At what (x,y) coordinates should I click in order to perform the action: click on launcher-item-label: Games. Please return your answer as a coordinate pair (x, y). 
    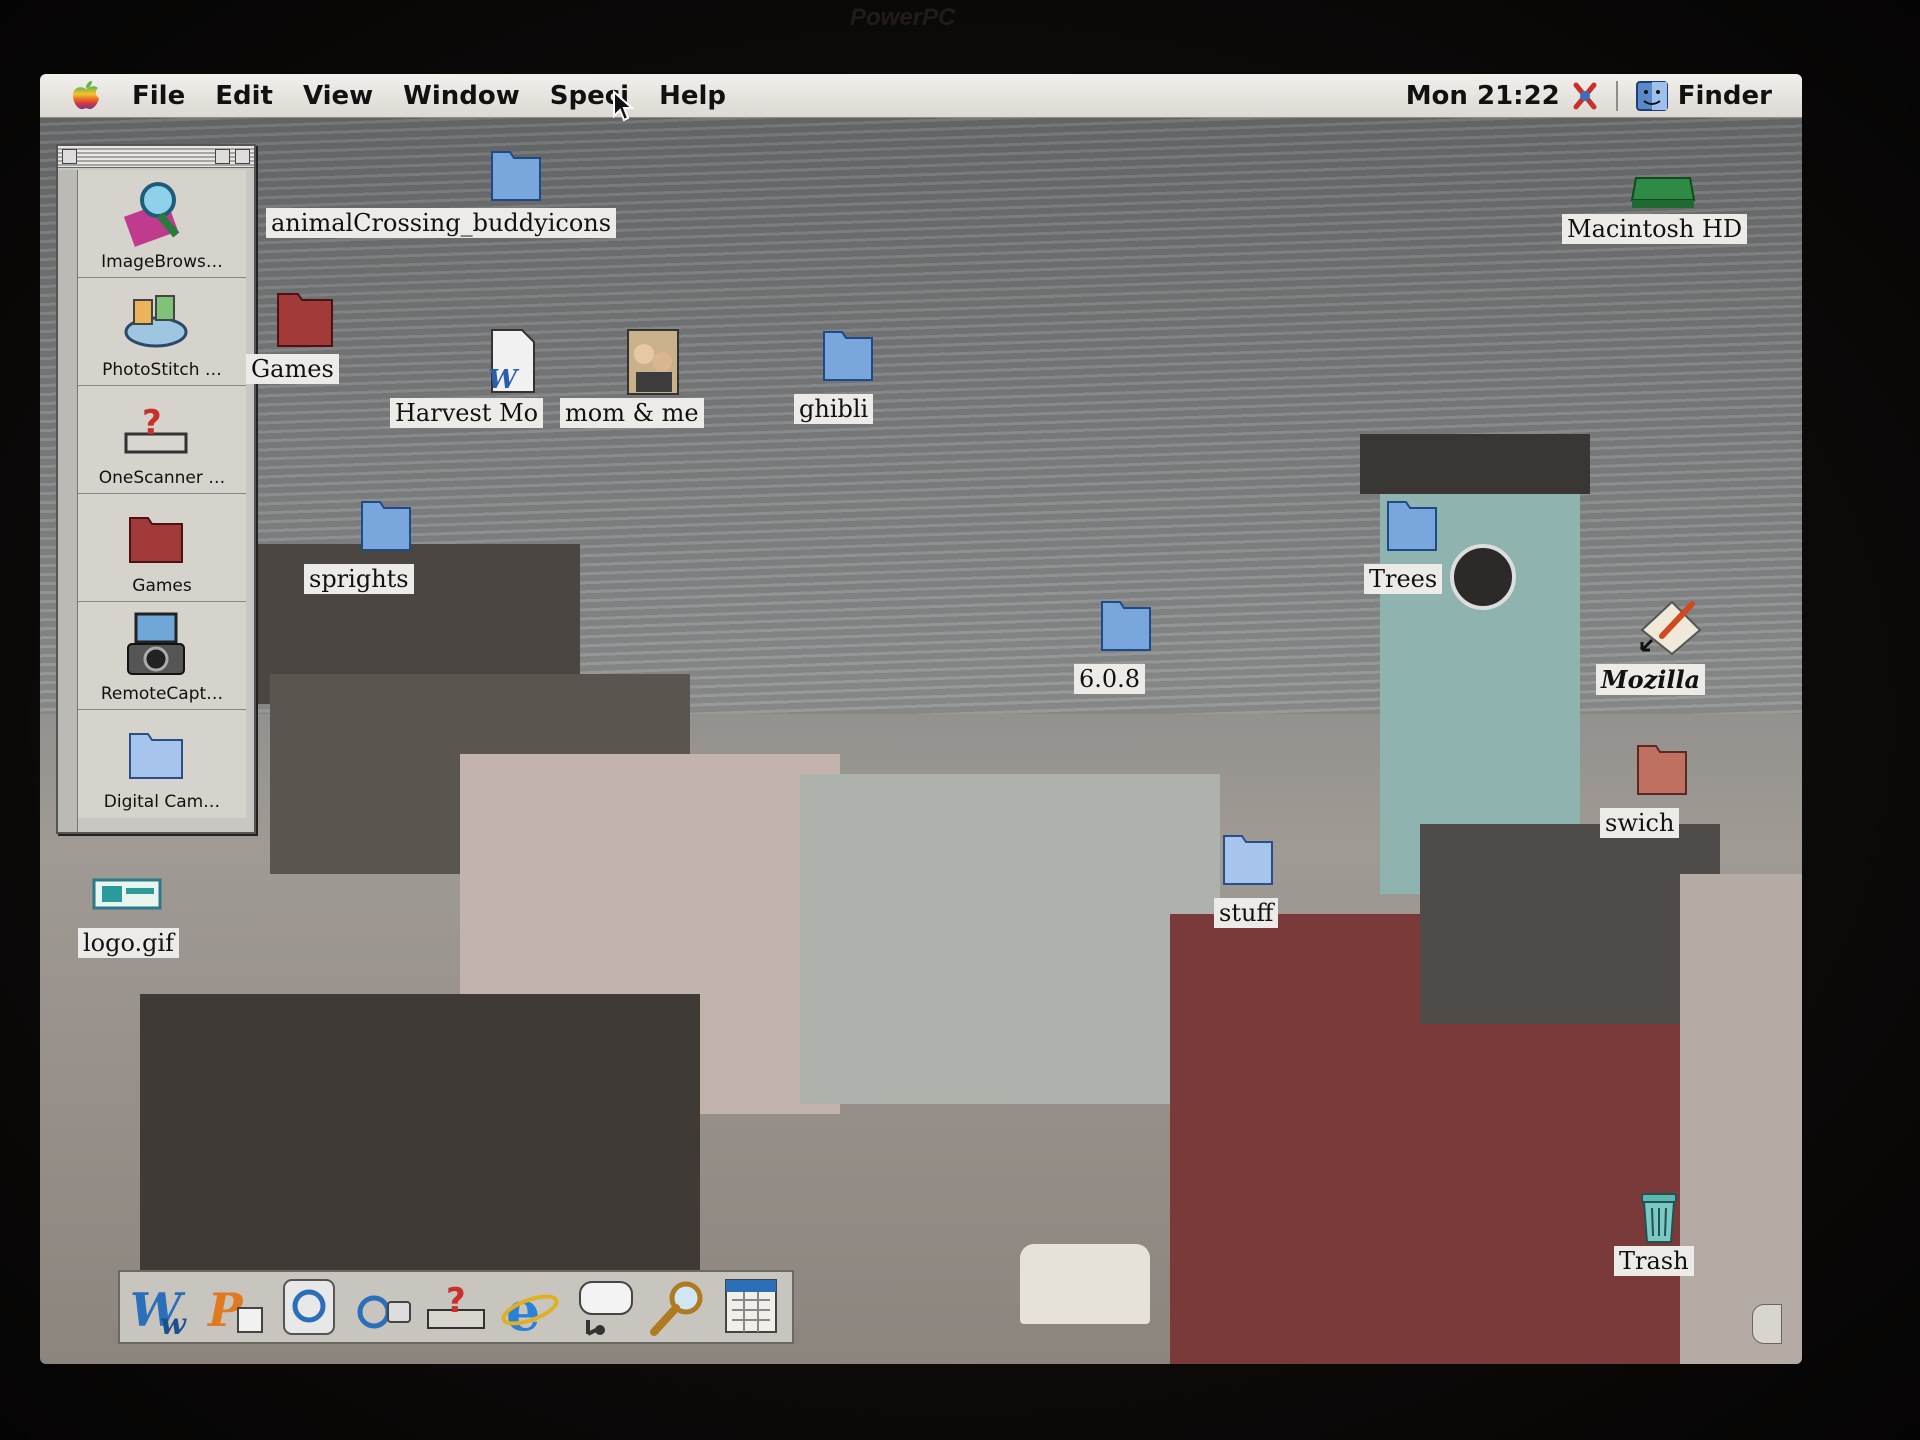
    Looking at the image, I should click on (162, 586).